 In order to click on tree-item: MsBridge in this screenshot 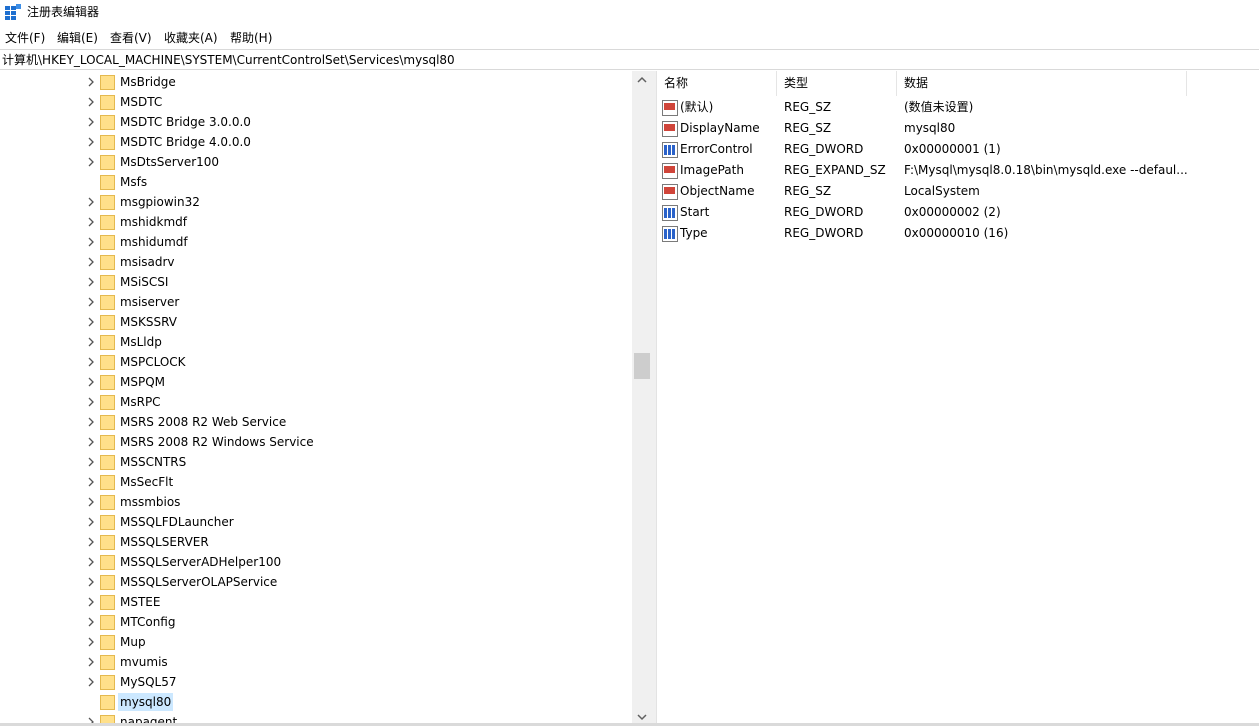, I will do `click(316, 82)`.